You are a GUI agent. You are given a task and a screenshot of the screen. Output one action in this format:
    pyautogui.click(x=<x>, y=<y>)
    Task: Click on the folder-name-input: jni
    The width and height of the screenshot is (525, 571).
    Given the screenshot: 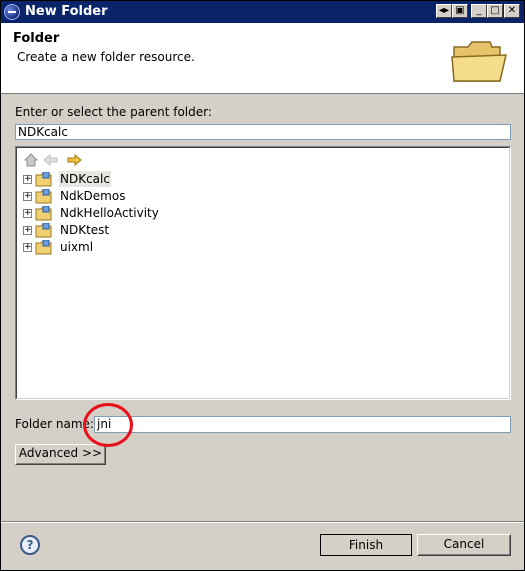 What is the action you would take?
    pyautogui.click(x=302, y=424)
    